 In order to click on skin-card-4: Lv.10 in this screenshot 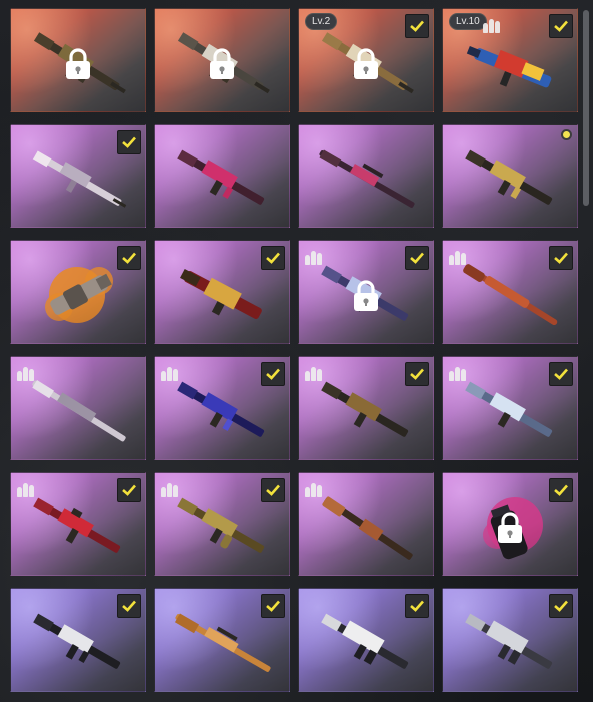, I will do `click(510, 60)`.